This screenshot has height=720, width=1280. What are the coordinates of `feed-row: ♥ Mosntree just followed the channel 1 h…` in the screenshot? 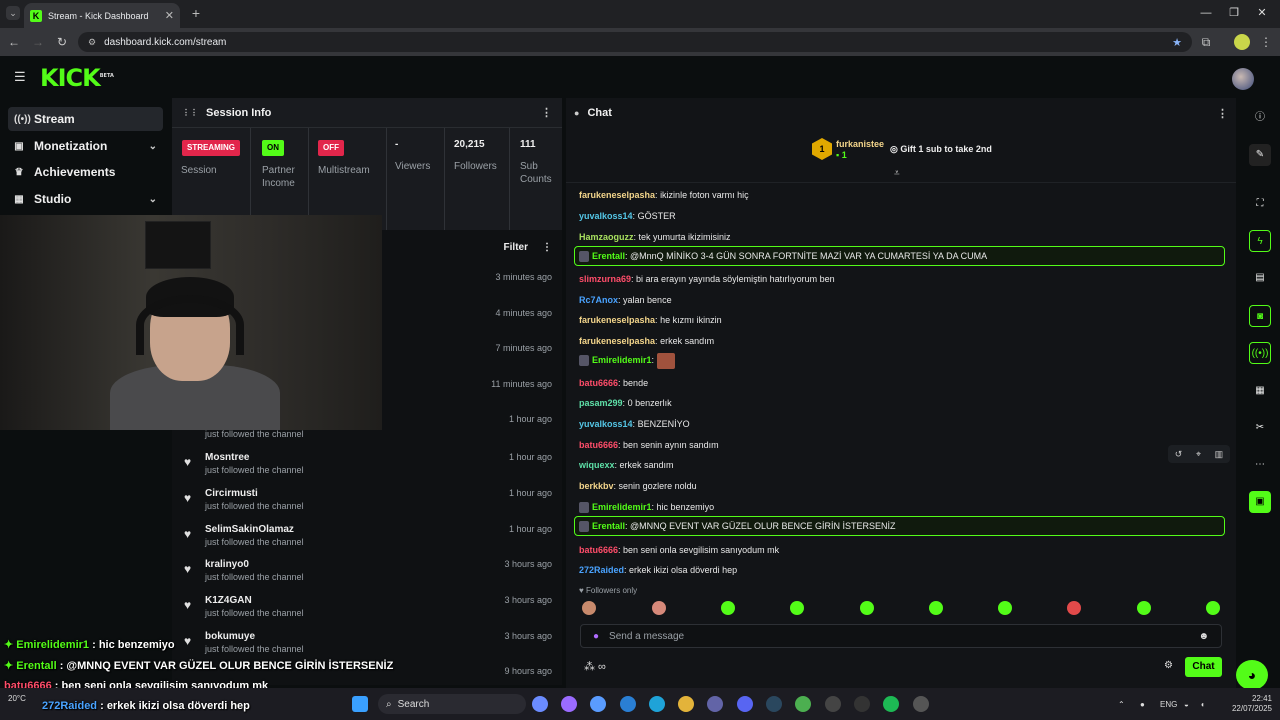 It's located at (369, 467).